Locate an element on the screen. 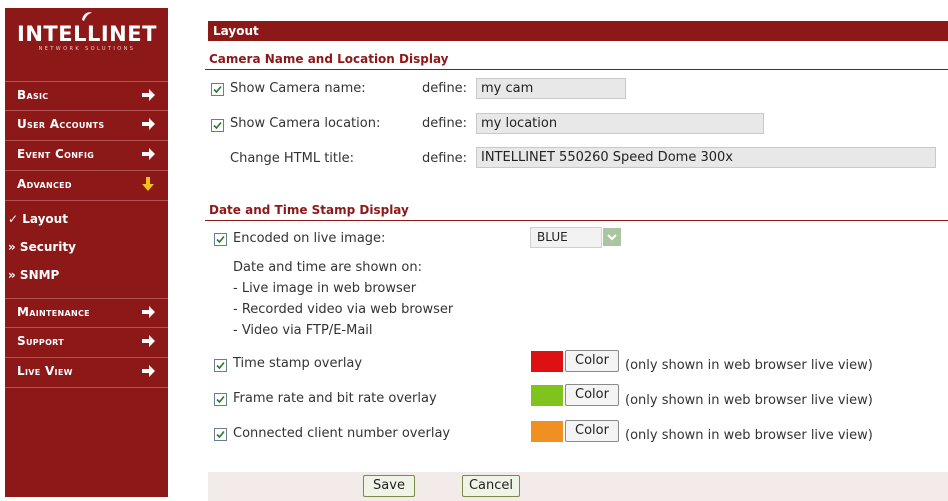 This screenshot has height=501, width=948. cancel-button: Cancel is located at coordinates (491, 486).